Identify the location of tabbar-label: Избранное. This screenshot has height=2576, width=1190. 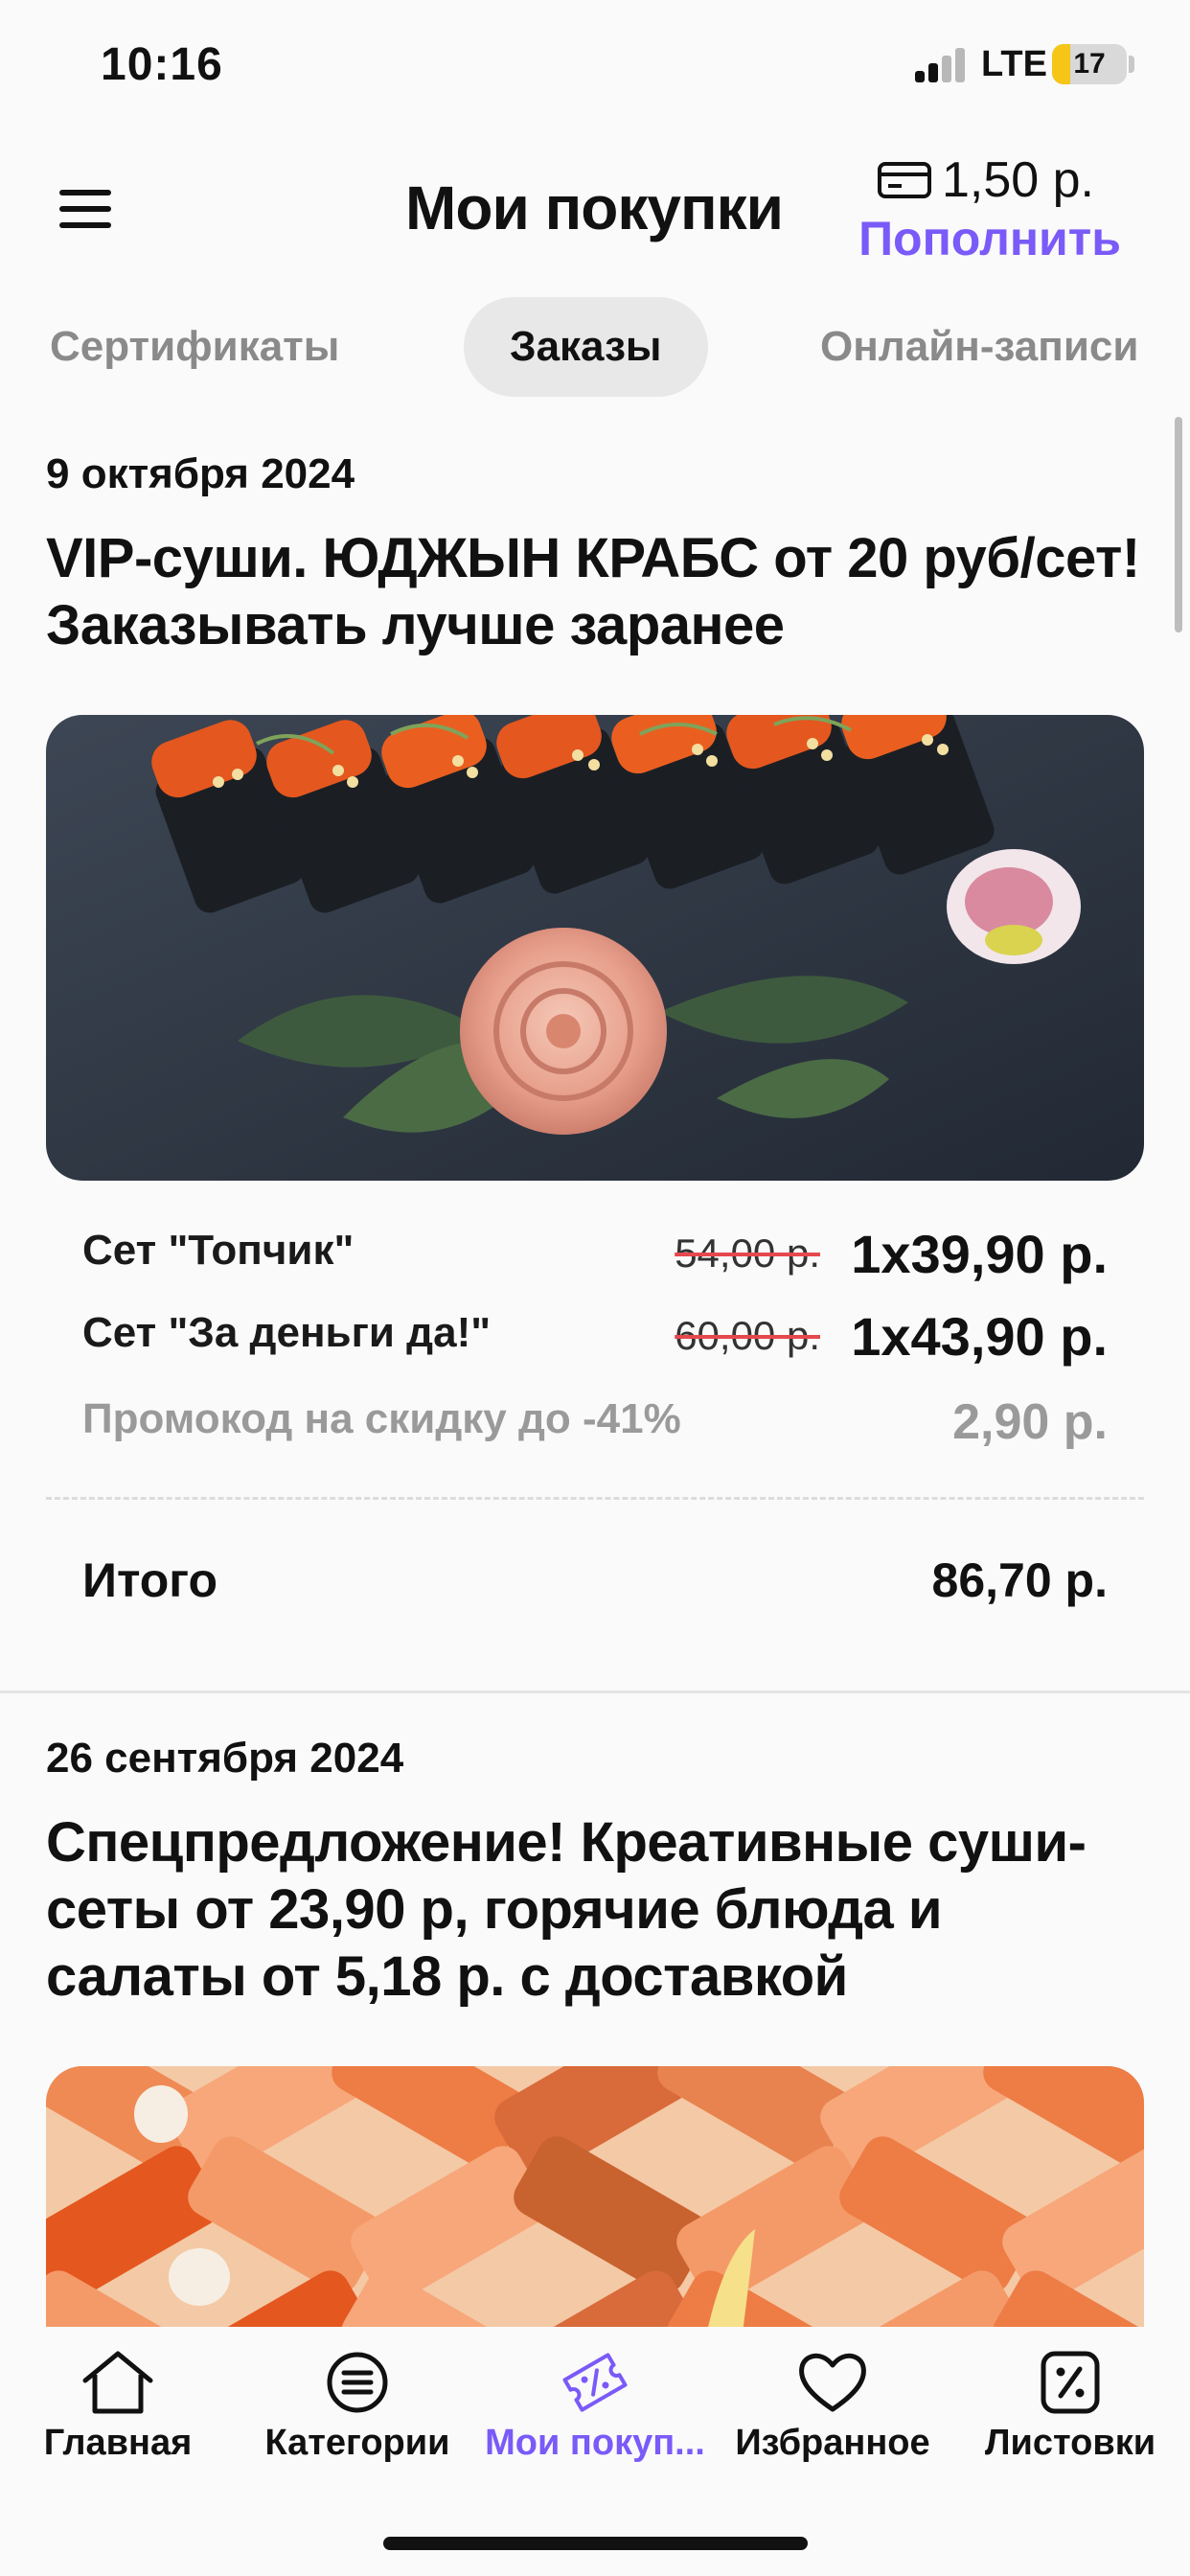
(833, 2443).